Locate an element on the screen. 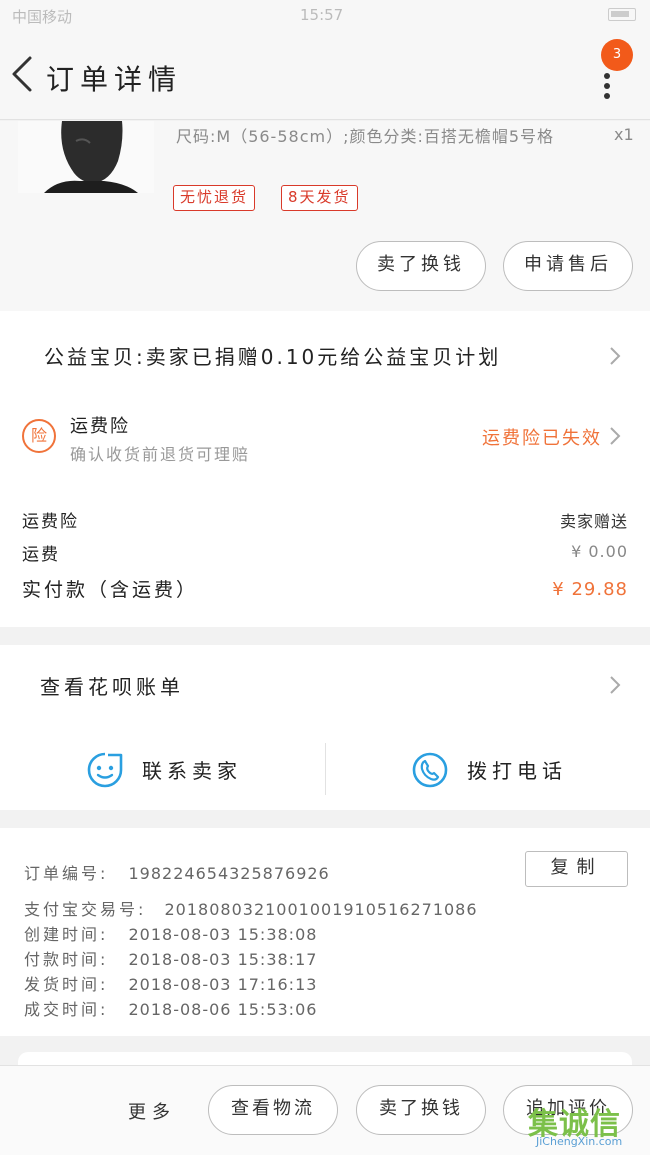 This screenshot has width=650, height=1155. shipping-insurance-label: 运费险 is located at coordinates (50, 522).